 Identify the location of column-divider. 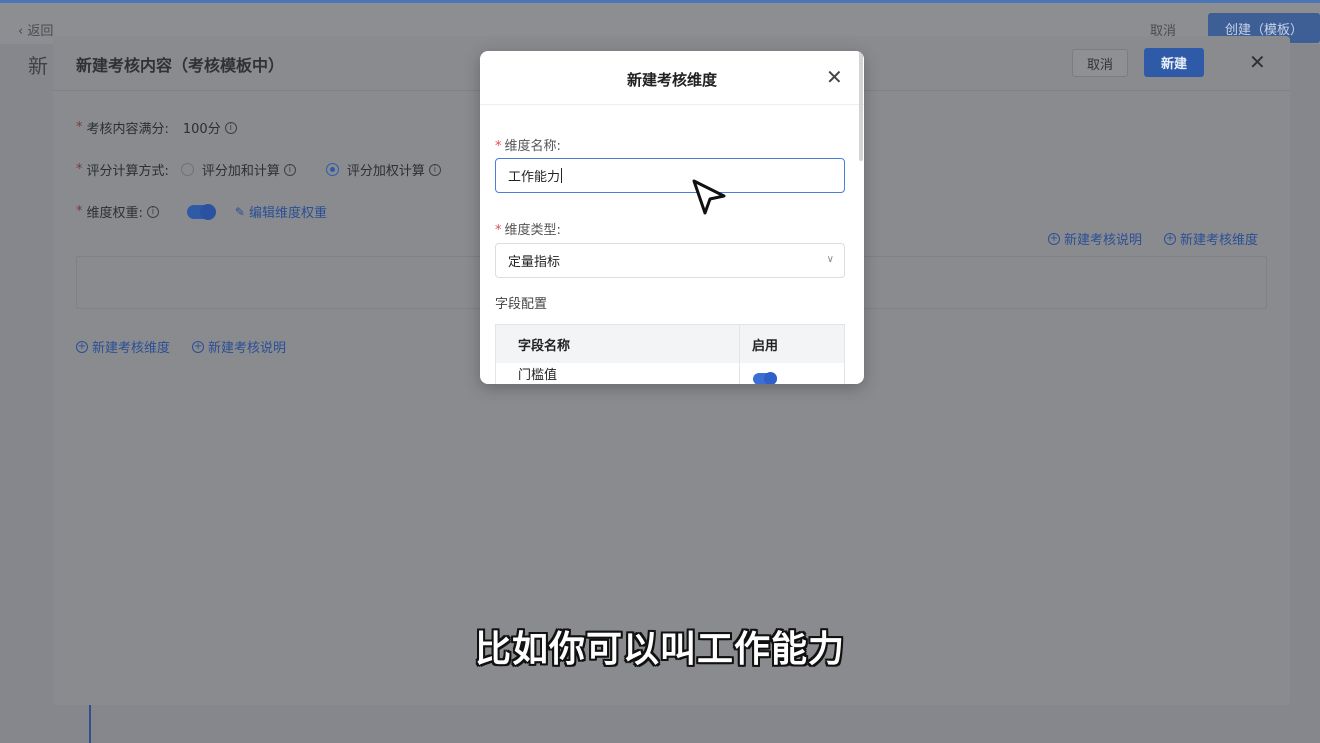
(739, 354).